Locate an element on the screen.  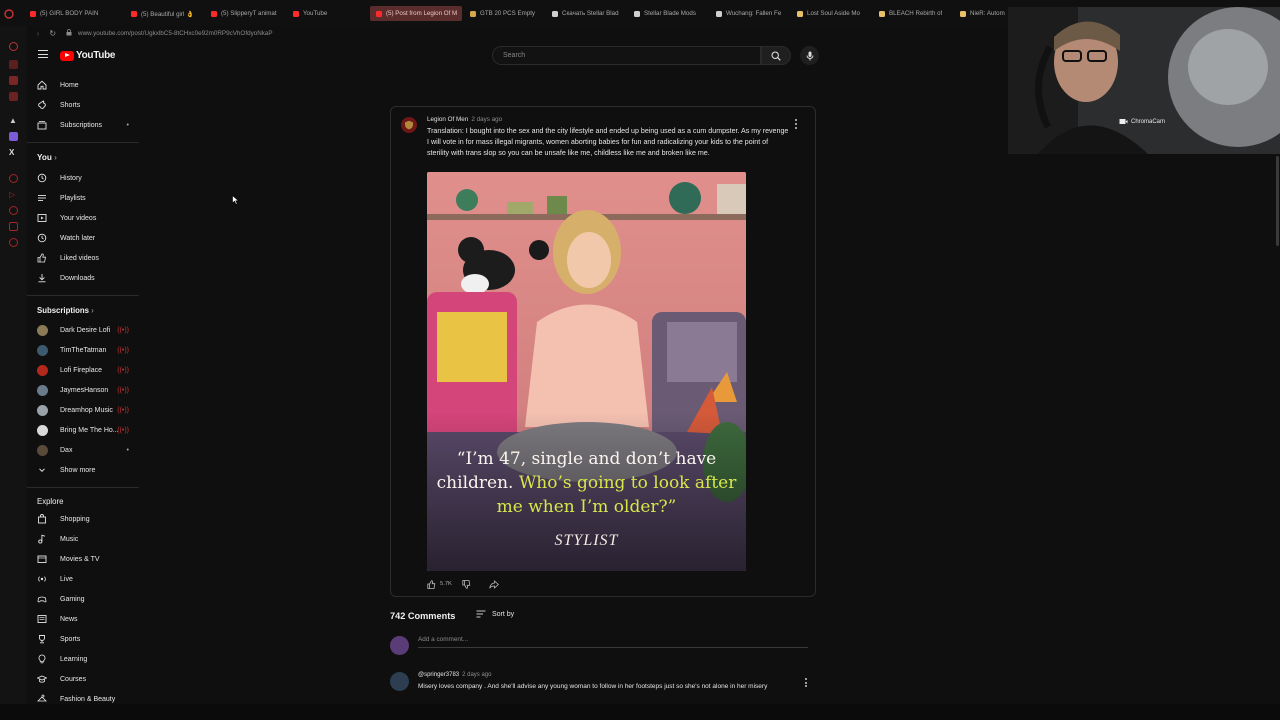
youtube-logo: YouTube is located at coordinates (88, 55).